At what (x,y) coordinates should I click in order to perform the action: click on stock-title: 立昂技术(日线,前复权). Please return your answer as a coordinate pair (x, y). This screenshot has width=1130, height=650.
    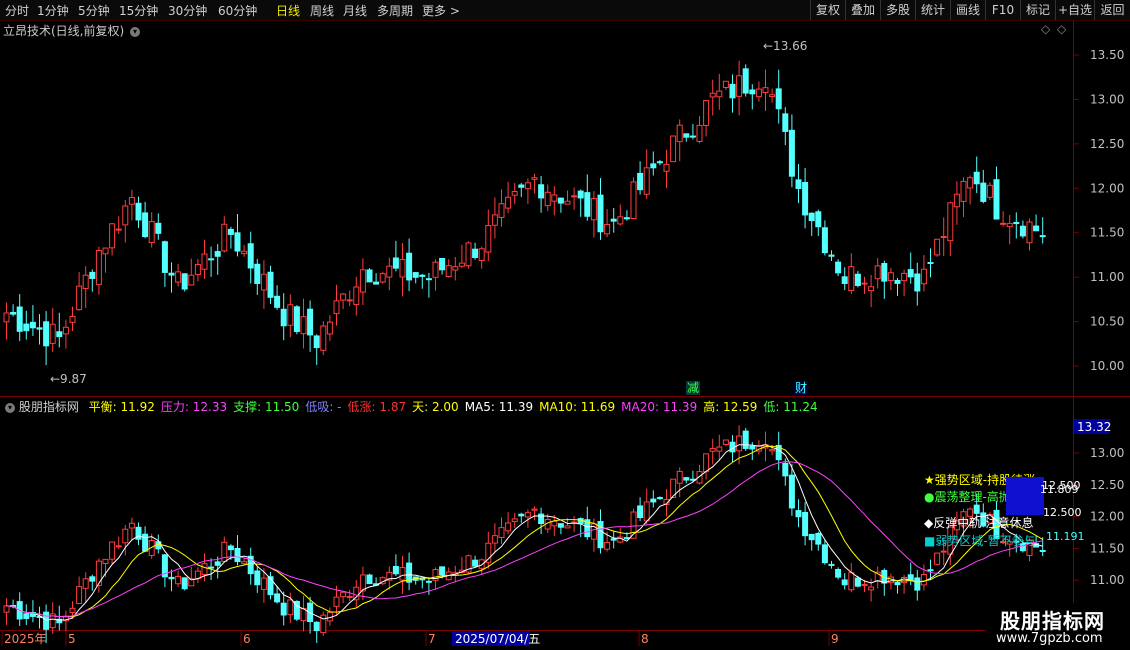
    Looking at the image, I should click on (64, 31).